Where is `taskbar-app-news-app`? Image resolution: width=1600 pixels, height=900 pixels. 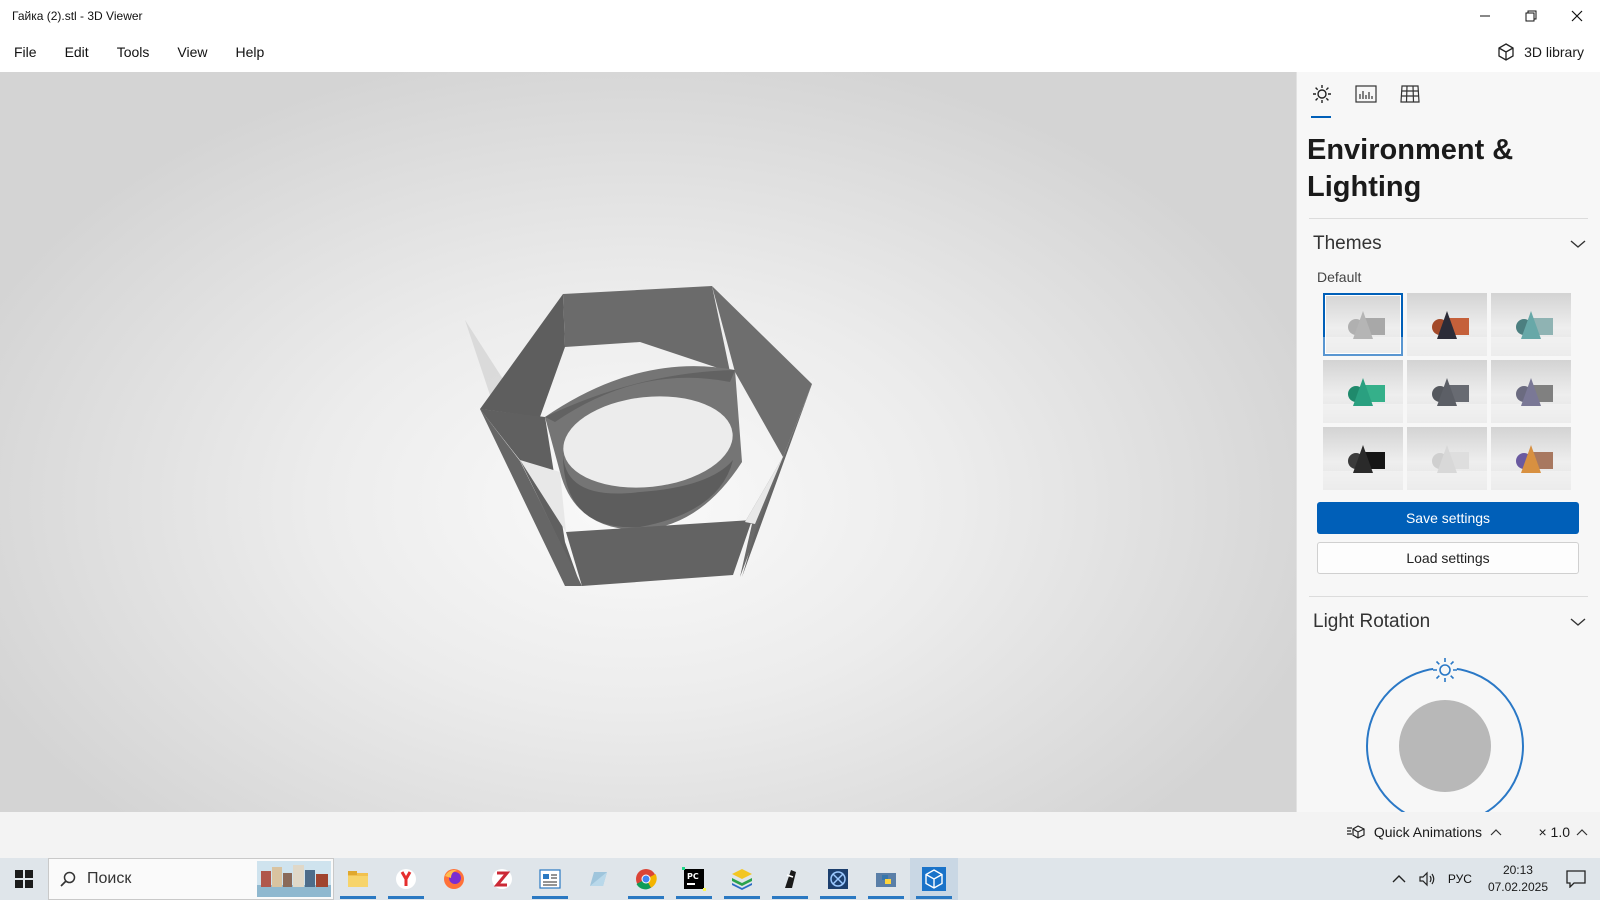 taskbar-app-news-app is located at coordinates (550, 879).